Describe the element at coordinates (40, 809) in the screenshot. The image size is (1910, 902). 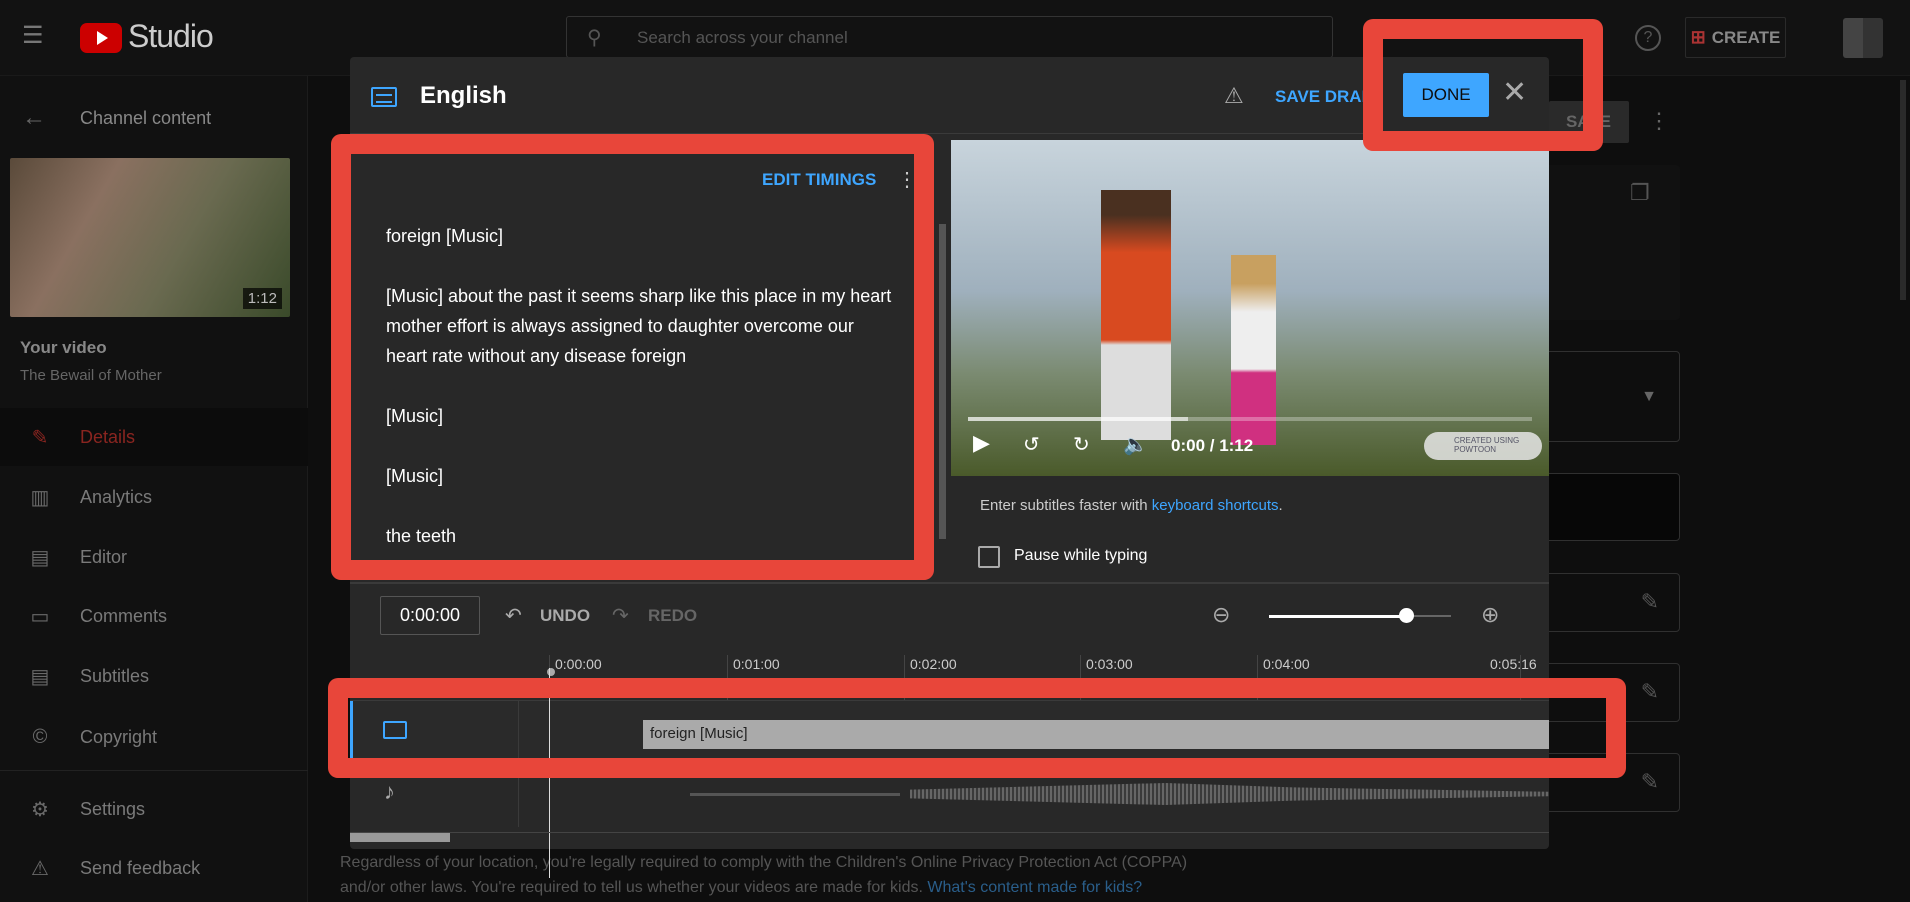
I see `gear-icon: ⚙` at that location.